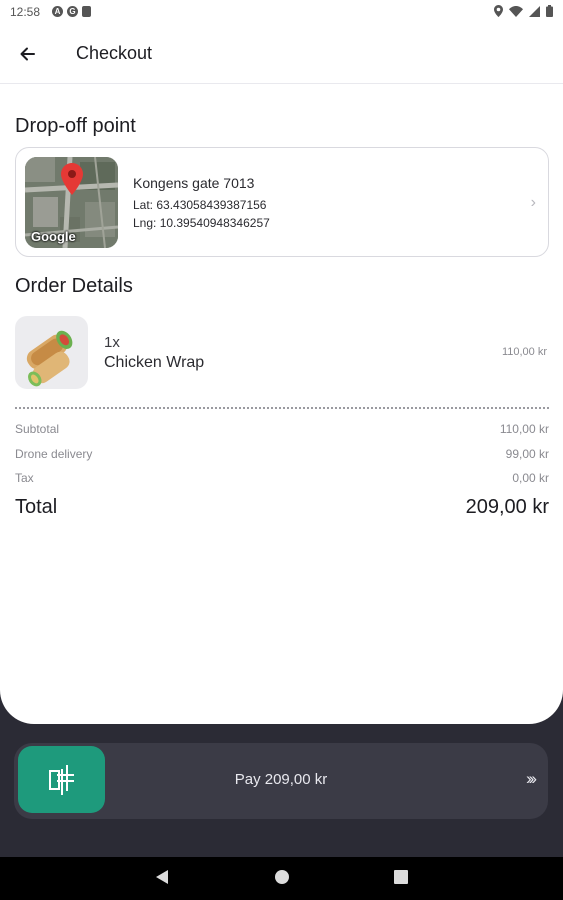 The image size is (563, 900). I want to click on dropoff-section-title: Drop-off point, so click(75, 126).